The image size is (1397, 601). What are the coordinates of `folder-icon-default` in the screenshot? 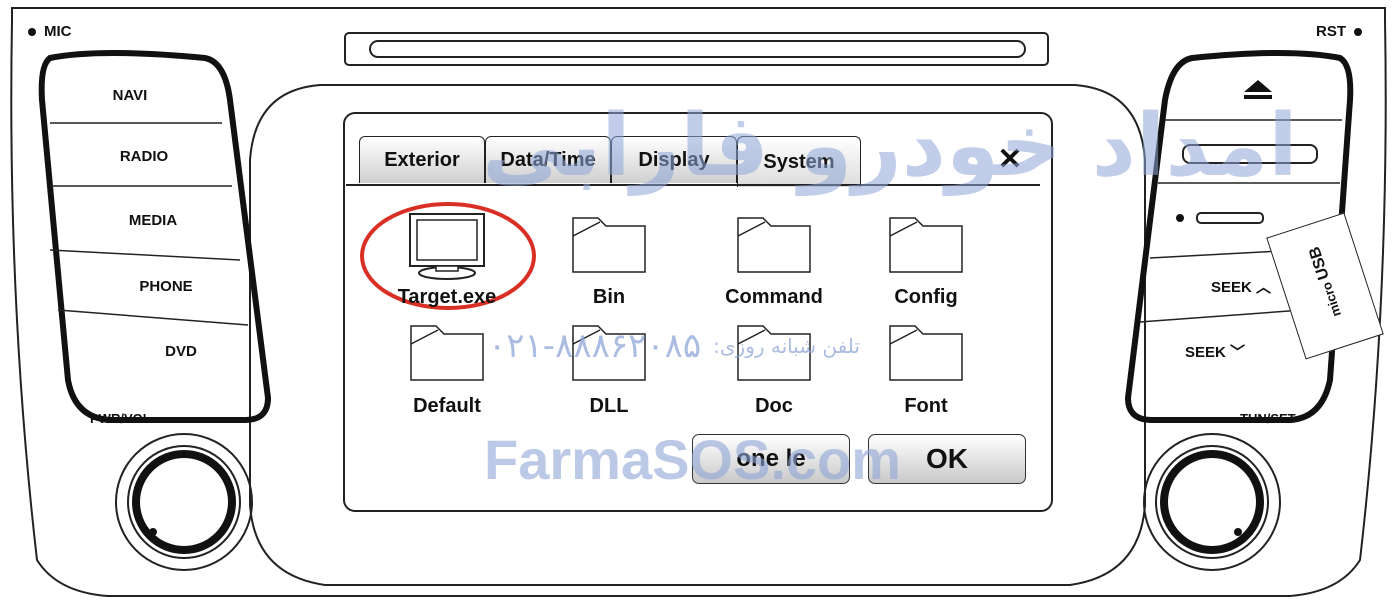 It's located at (447, 352).